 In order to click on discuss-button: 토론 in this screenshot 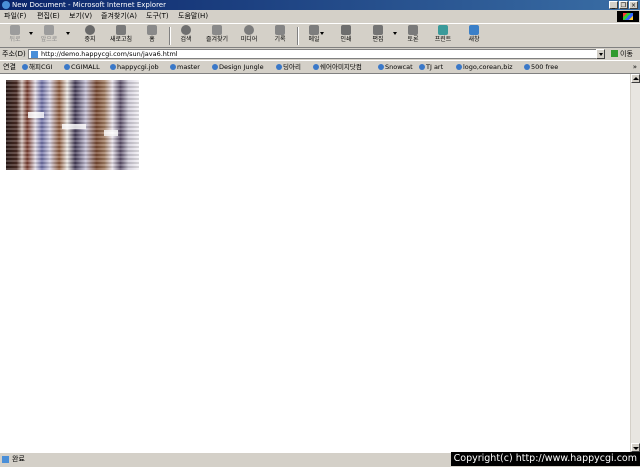, I will do `click(413, 35)`.